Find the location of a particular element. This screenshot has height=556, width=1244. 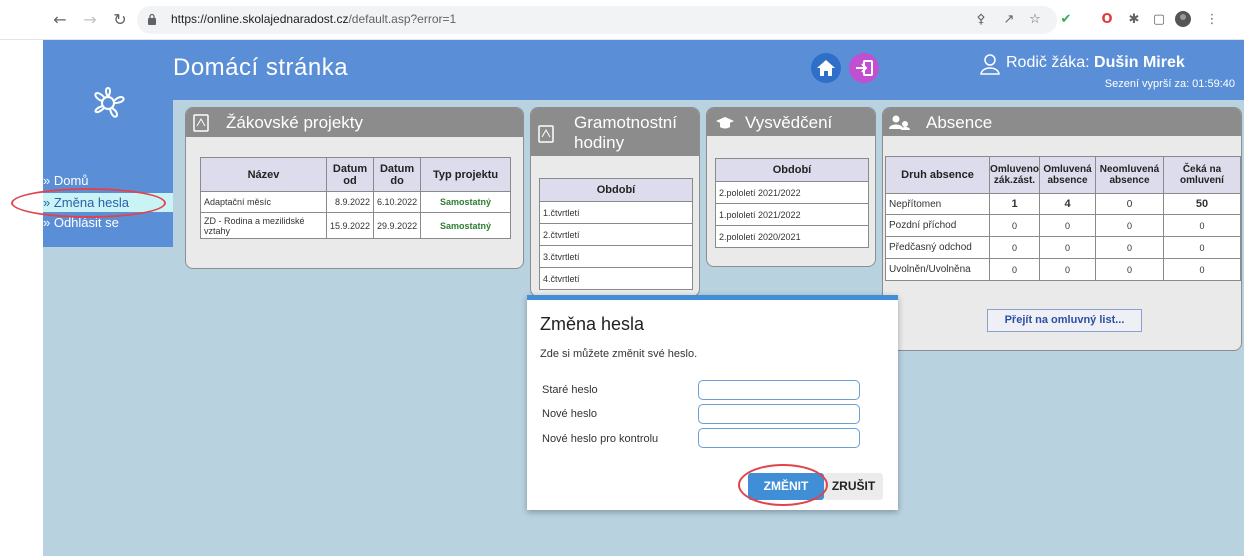

absence-value: 50 is located at coordinates (1202, 204).